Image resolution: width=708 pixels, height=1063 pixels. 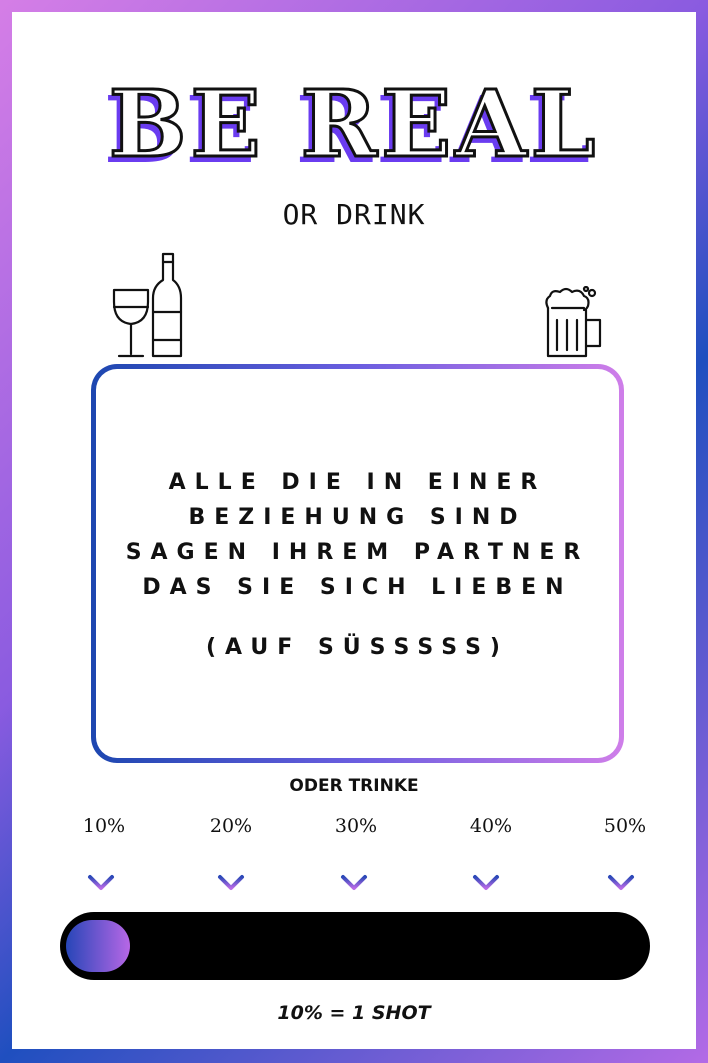 What do you see at coordinates (491, 826) in the screenshot?
I see `level-label-40: 40%` at bounding box center [491, 826].